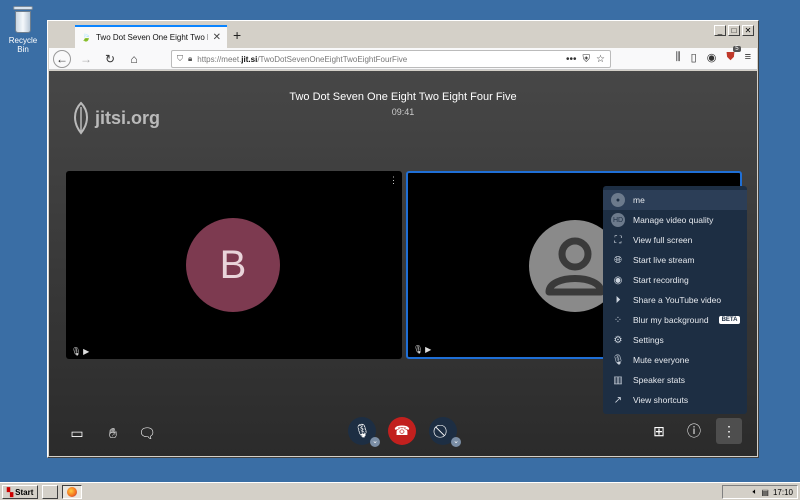 The width and height of the screenshot is (800, 500). Describe the element at coordinates (190, 59) in the screenshot. I see `lock-icon: 🔒︎` at that location.